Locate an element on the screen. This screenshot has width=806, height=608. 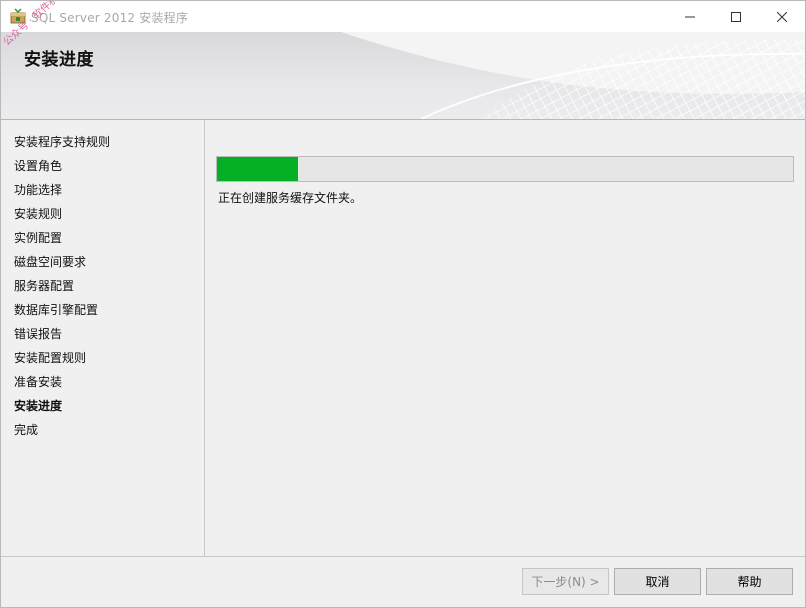
close-button is located at coordinates (782, 16).